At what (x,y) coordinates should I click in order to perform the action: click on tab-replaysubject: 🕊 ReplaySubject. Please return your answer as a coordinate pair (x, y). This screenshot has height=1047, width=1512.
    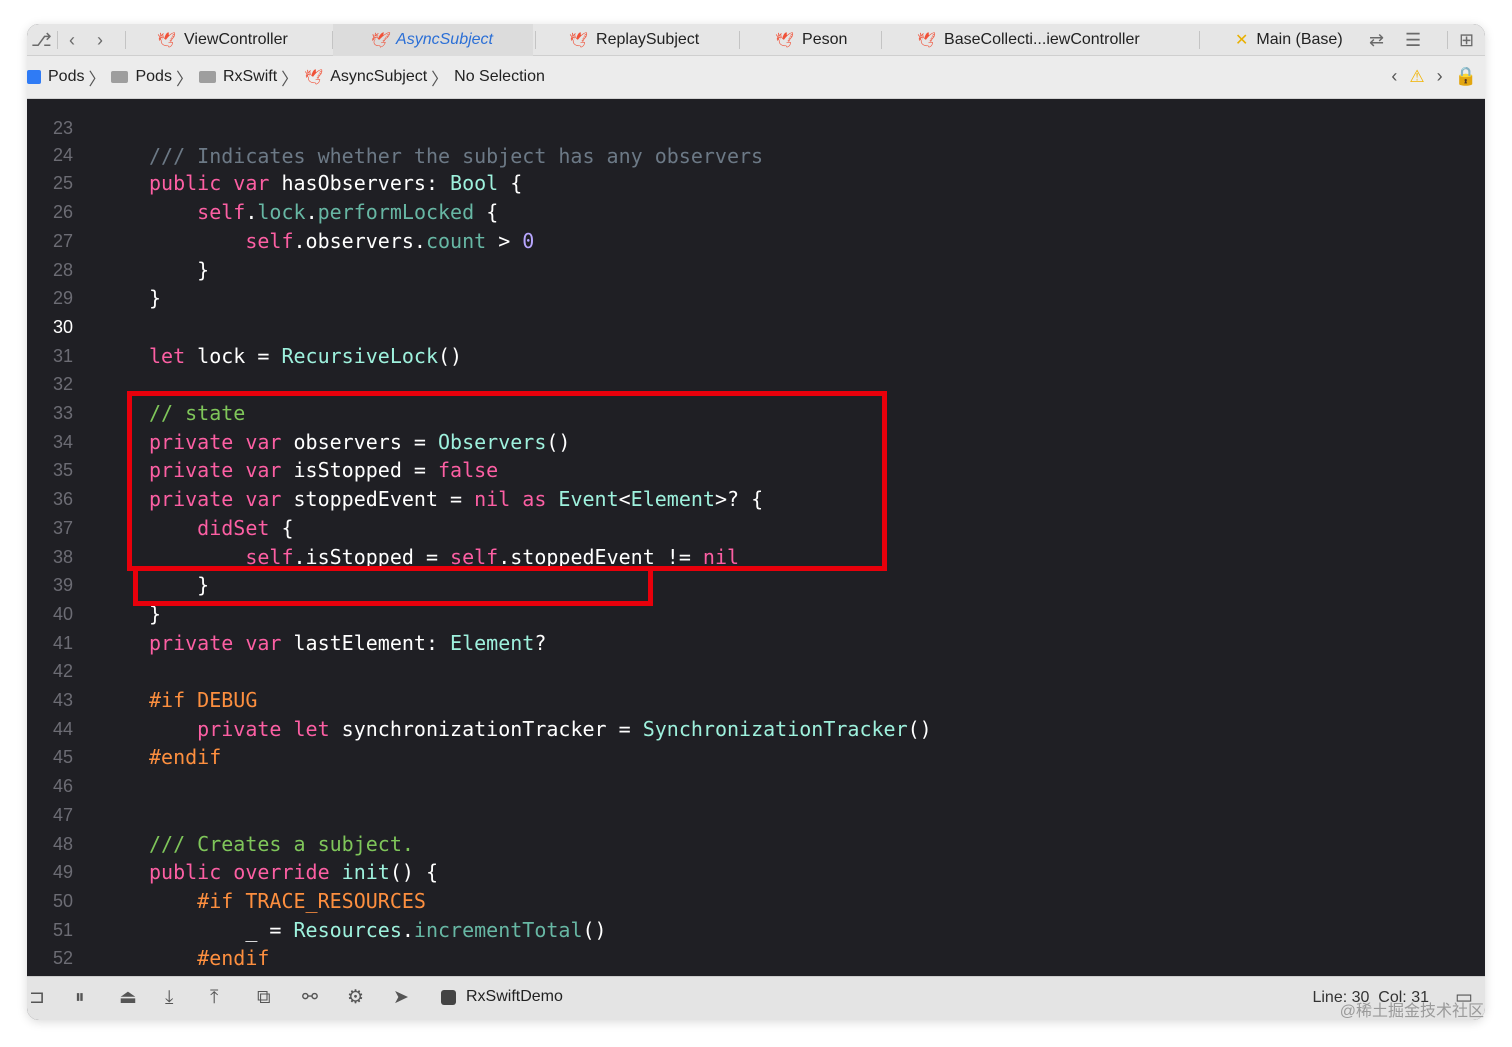
    Looking at the image, I should click on (659, 40).